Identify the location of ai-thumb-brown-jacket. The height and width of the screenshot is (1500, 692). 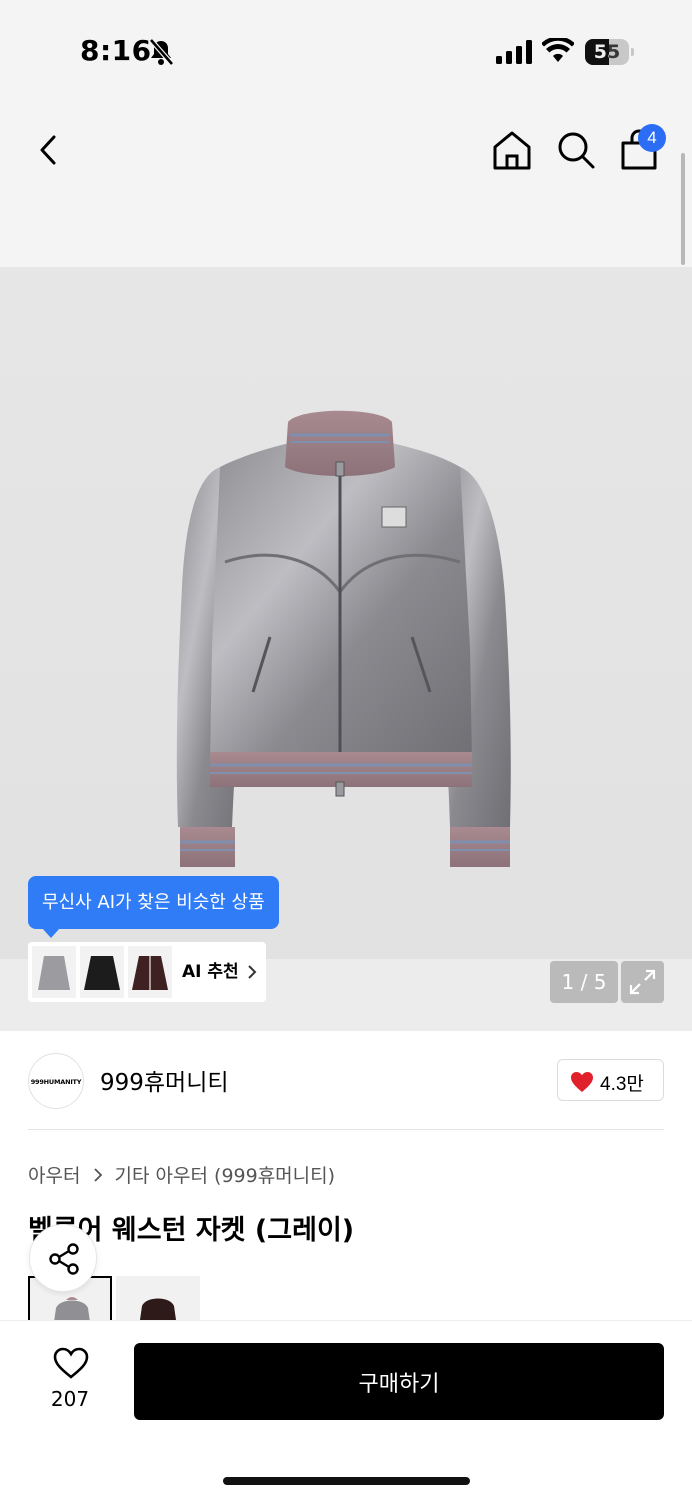
(150, 972).